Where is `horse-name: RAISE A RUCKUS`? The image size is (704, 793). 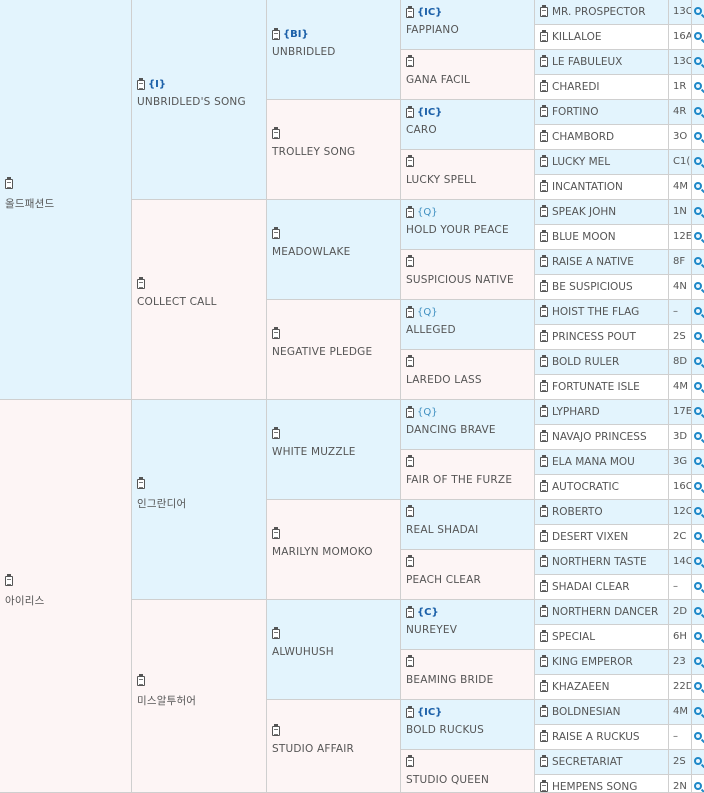 horse-name: RAISE A RUCKUS is located at coordinates (596, 737).